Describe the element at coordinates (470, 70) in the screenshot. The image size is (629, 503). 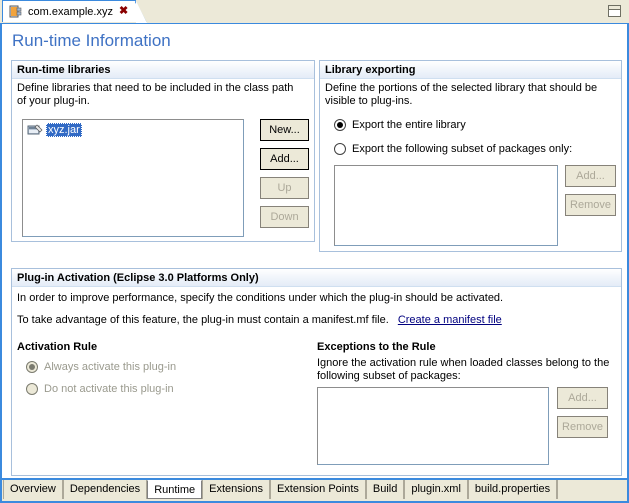
I see `section-library-exporting-header: Library exporting` at that location.